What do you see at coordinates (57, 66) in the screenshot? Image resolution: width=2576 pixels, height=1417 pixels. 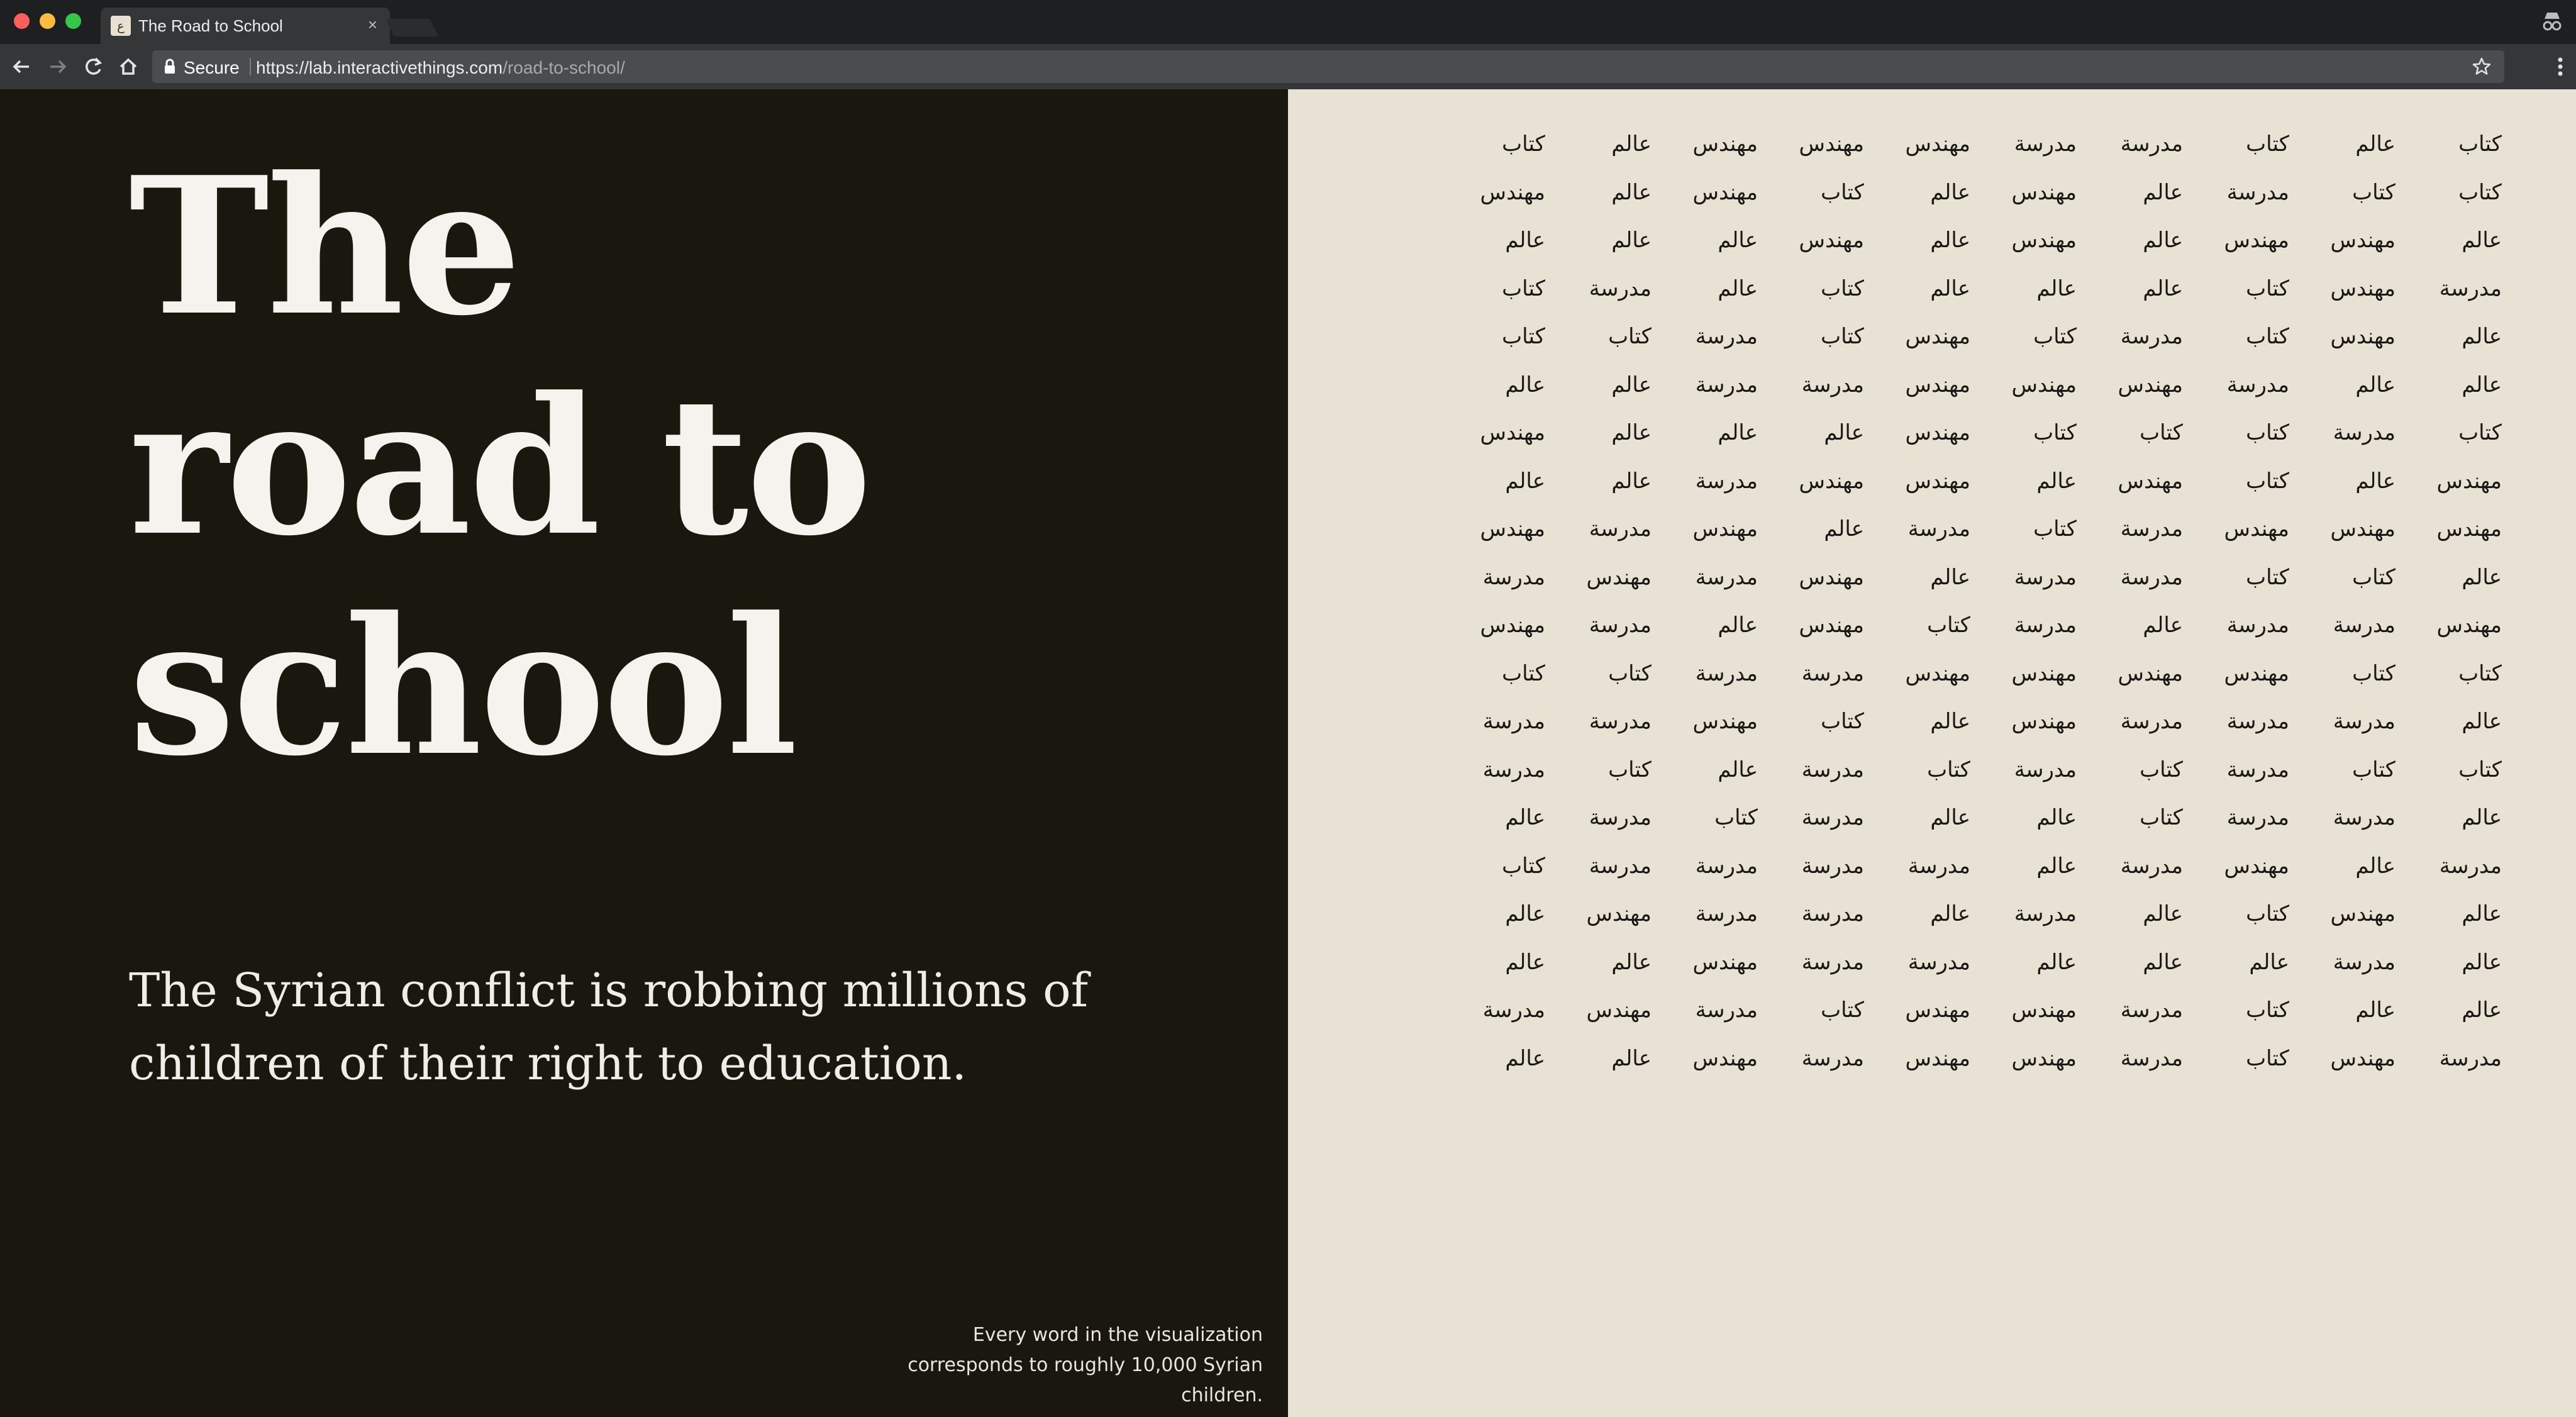 I see `forward-arrow-icon` at bounding box center [57, 66].